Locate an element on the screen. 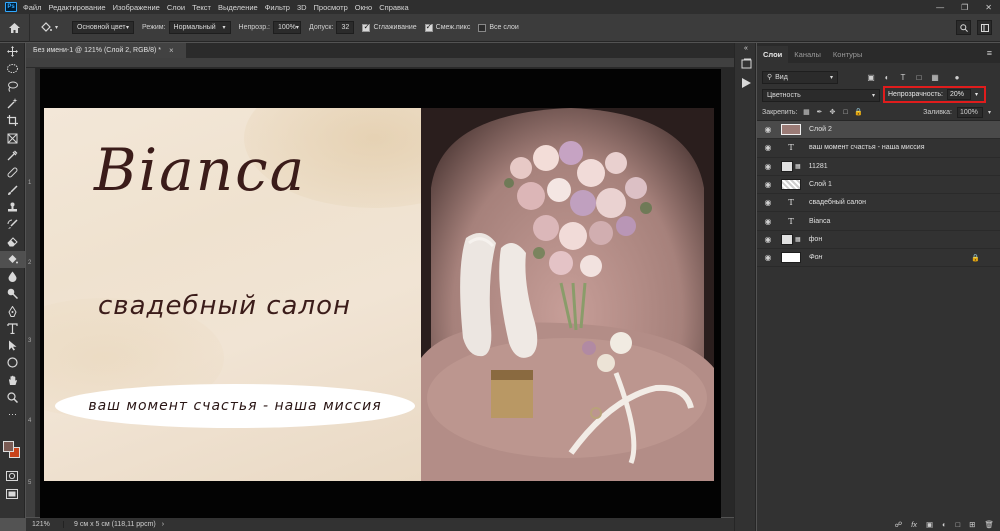 This screenshot has height=531, width=1000. panel-menu-icon: ≡ is located at coordinates (989, 53).